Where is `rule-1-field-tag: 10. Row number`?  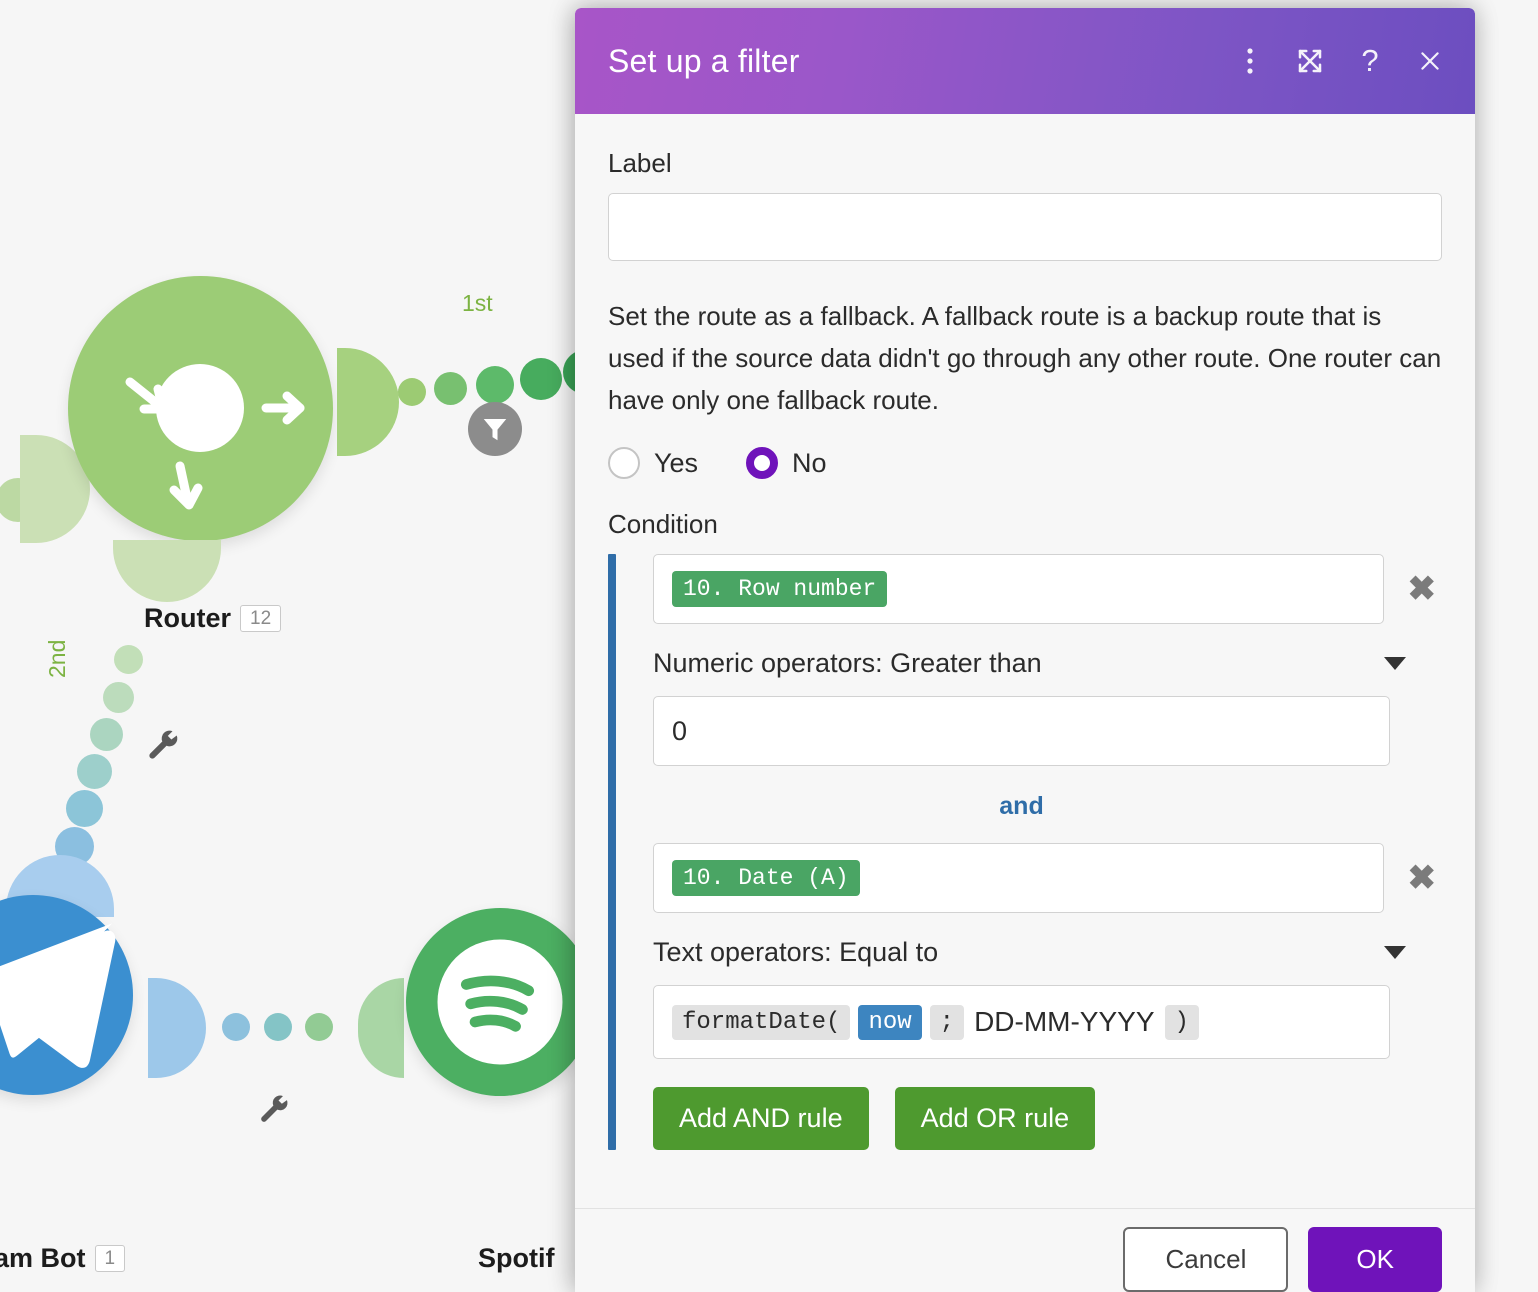
rule-1-field-tag: 10. Row number is located at coordinates (780, 589).